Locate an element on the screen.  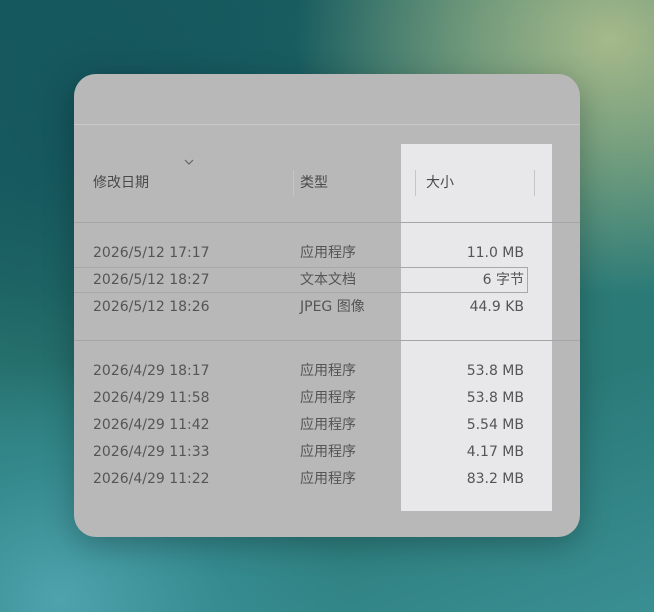
row-type: 文本文档 is located at coordinates (328, 280).